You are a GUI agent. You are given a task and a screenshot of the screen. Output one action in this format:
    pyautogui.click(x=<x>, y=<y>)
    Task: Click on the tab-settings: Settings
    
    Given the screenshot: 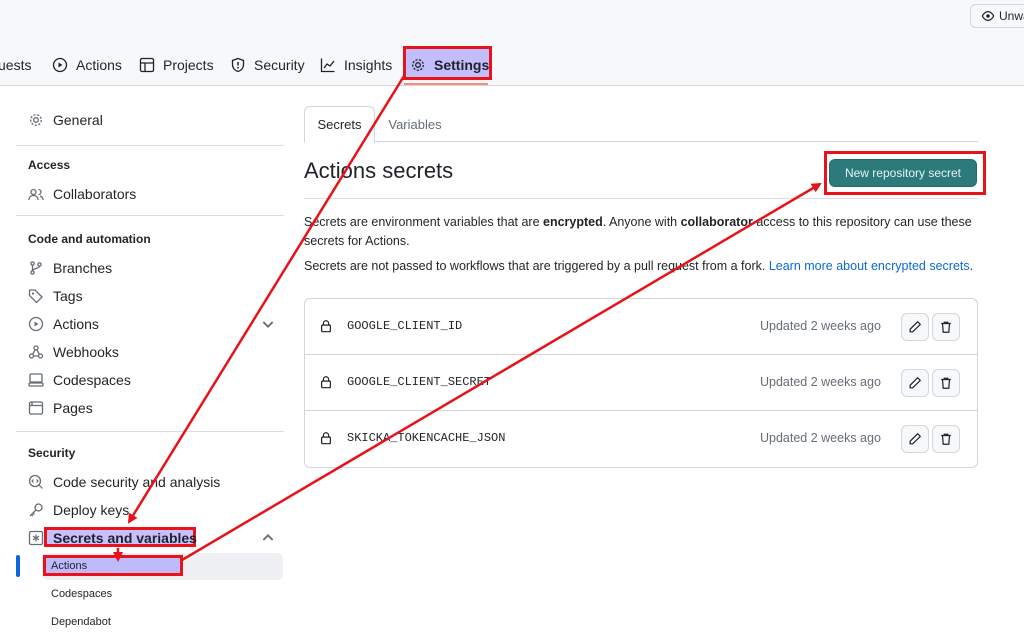 What is the action you would take?
    pyautogui.click(x=449, y=65)
    